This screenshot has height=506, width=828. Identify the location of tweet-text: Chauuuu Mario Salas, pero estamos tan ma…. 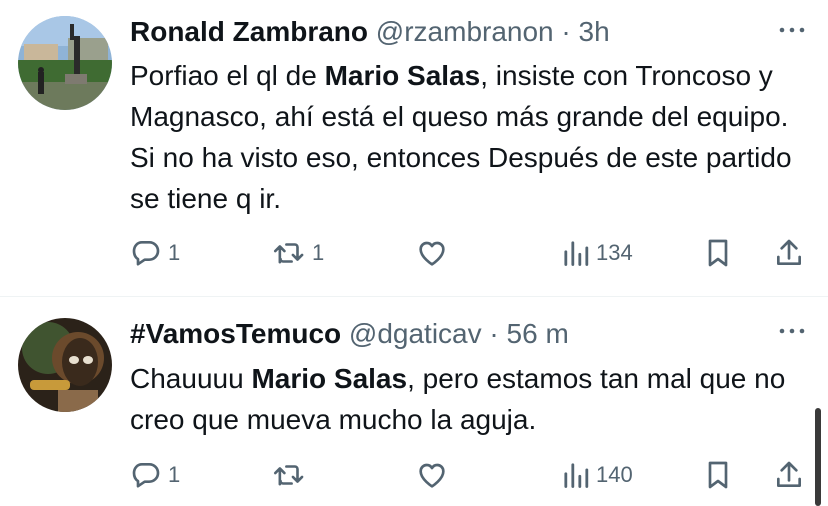
(475, 399).